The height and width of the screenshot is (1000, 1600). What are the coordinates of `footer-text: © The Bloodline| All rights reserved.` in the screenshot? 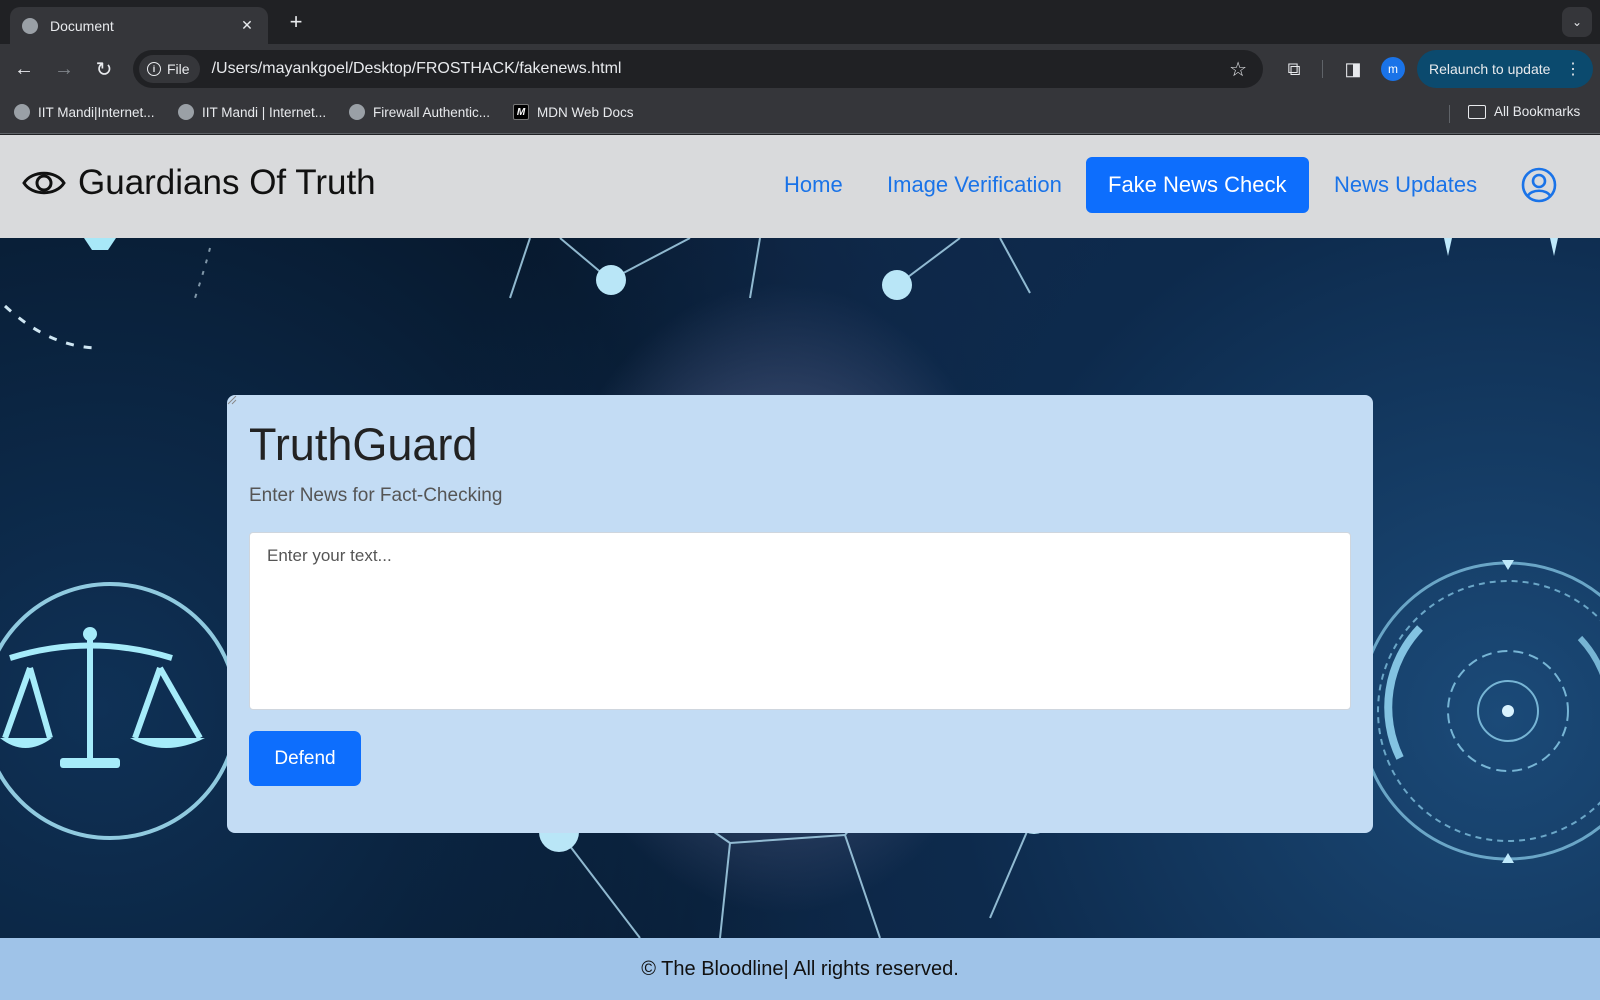 It's located at (800, 968).